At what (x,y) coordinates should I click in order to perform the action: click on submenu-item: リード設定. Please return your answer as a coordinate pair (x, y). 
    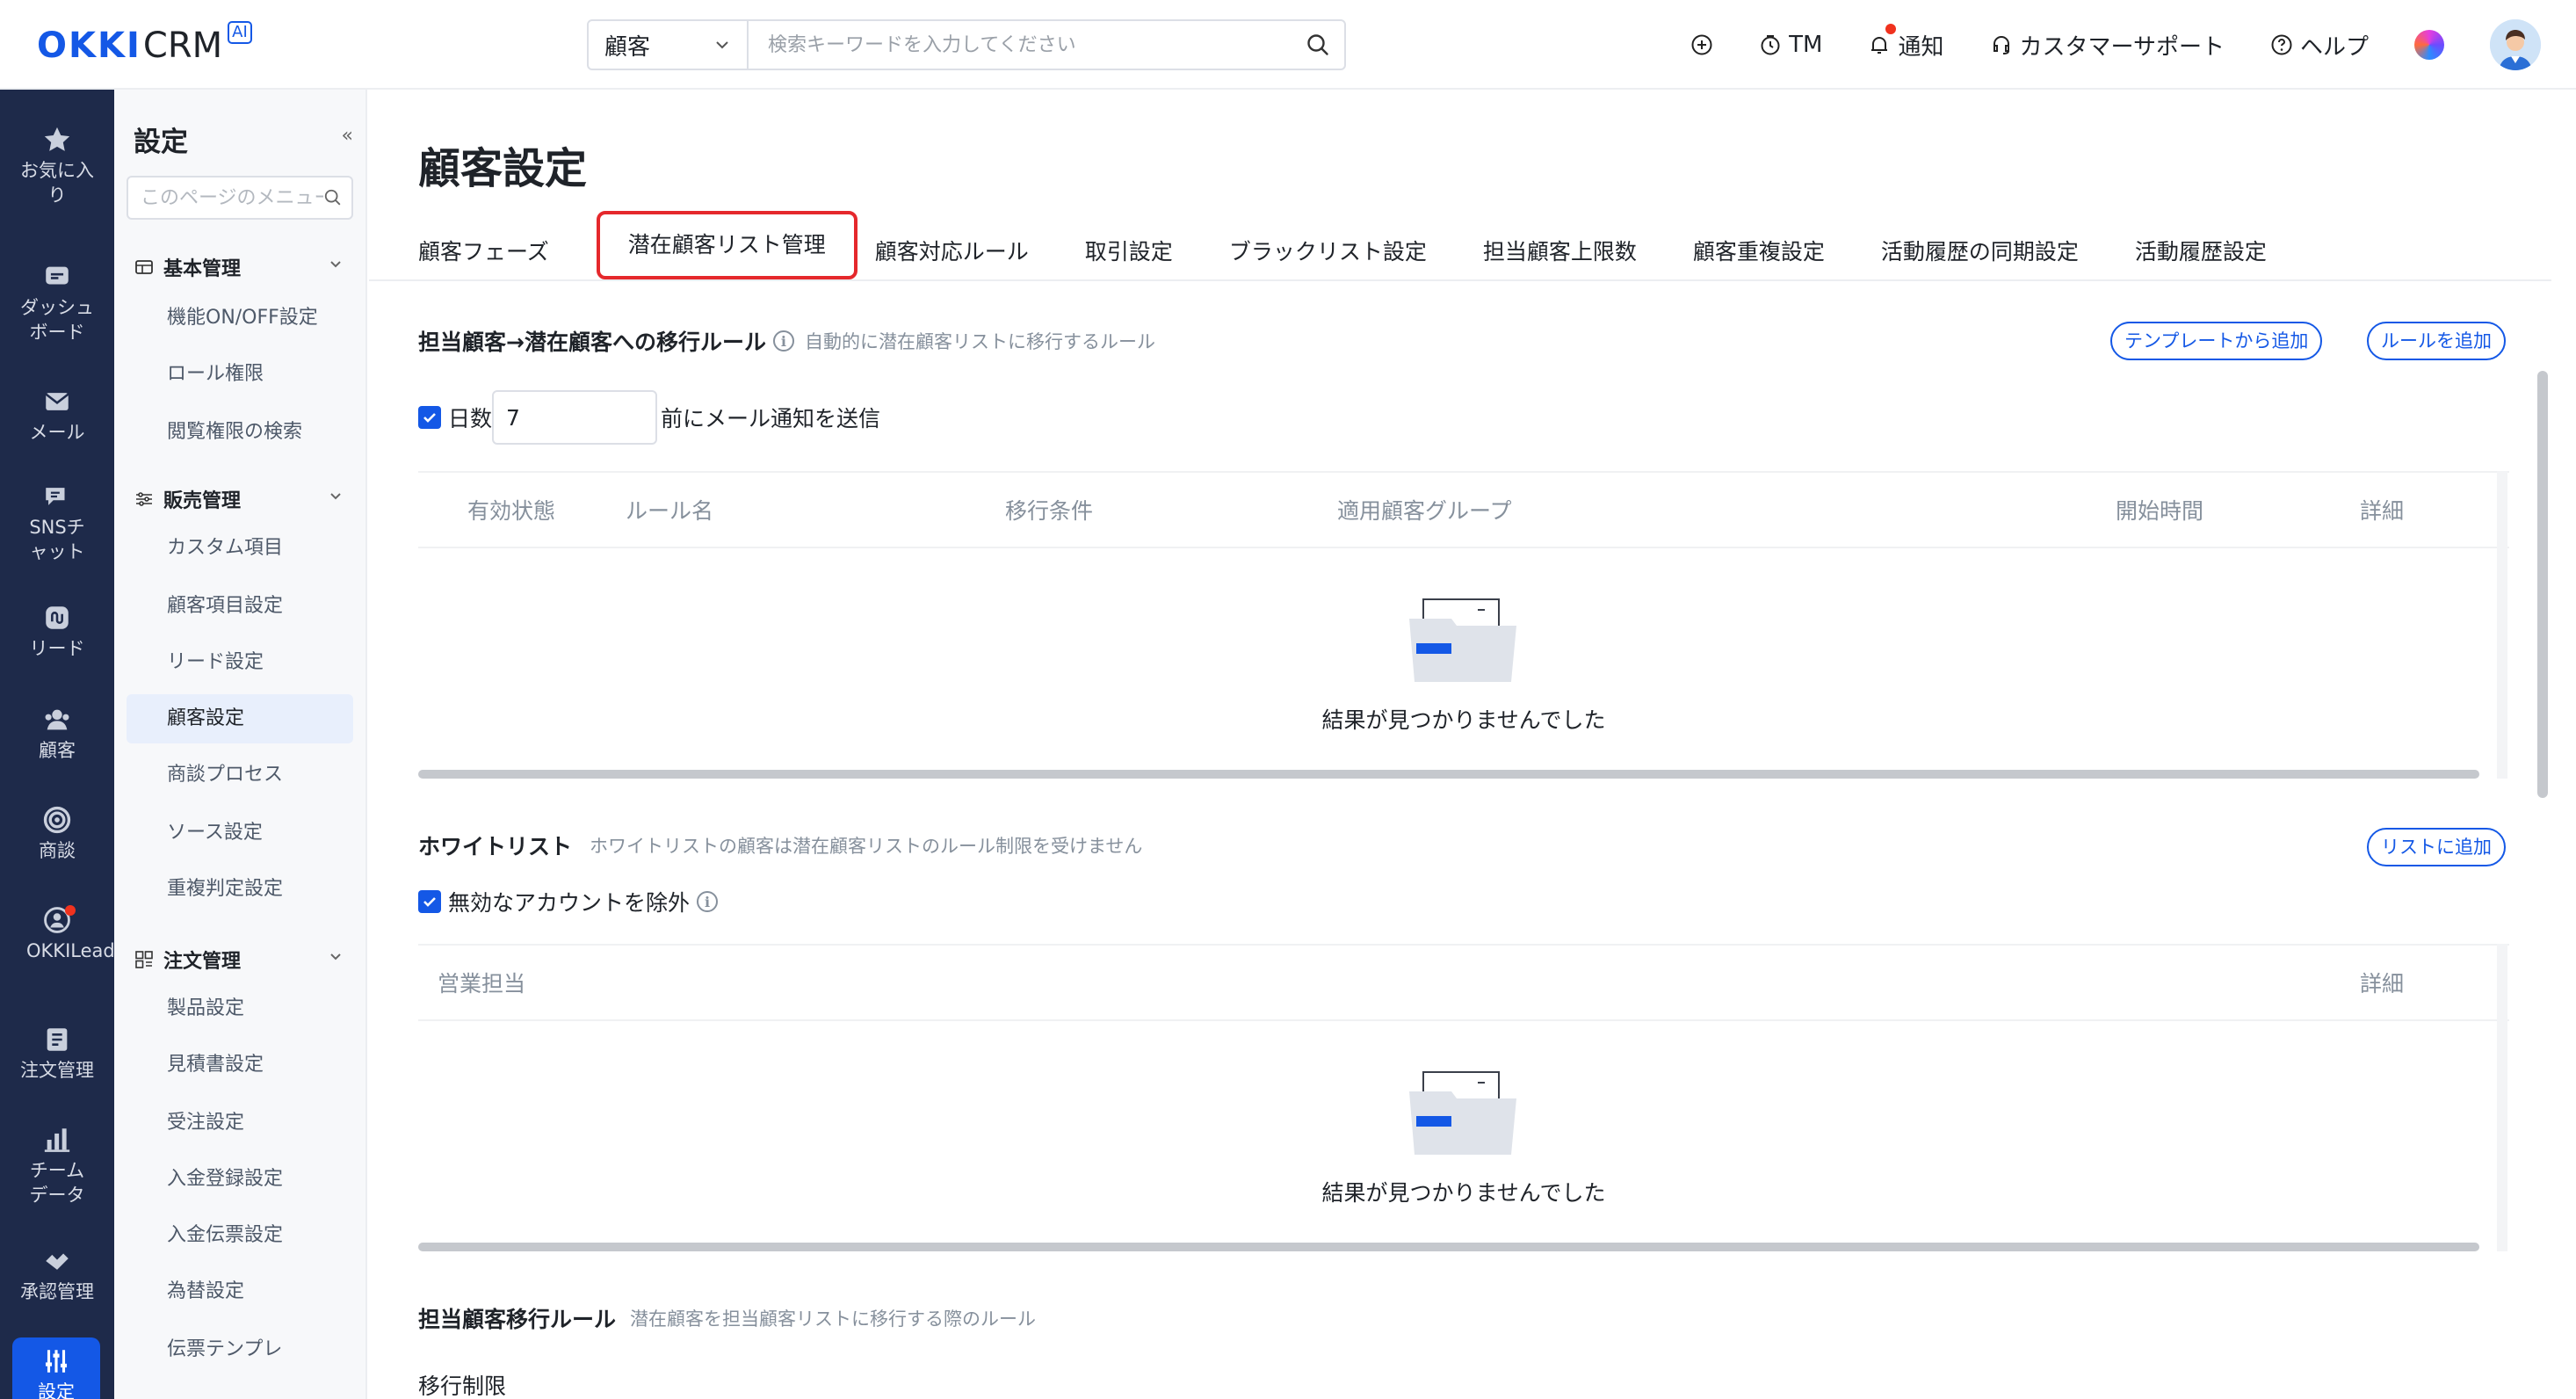
    Looking at the image, I should click on (240, 662).